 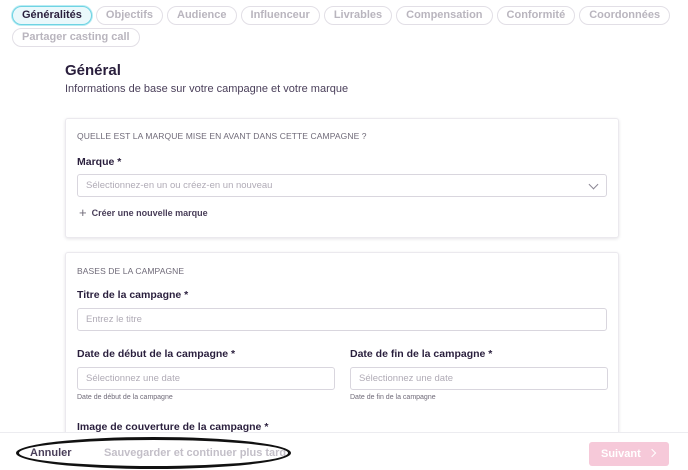 What do you see at coordinates (280, 15) in the screenshot?
I see `tab-influenceur: Influenceur` at bounding box center [280, 15].